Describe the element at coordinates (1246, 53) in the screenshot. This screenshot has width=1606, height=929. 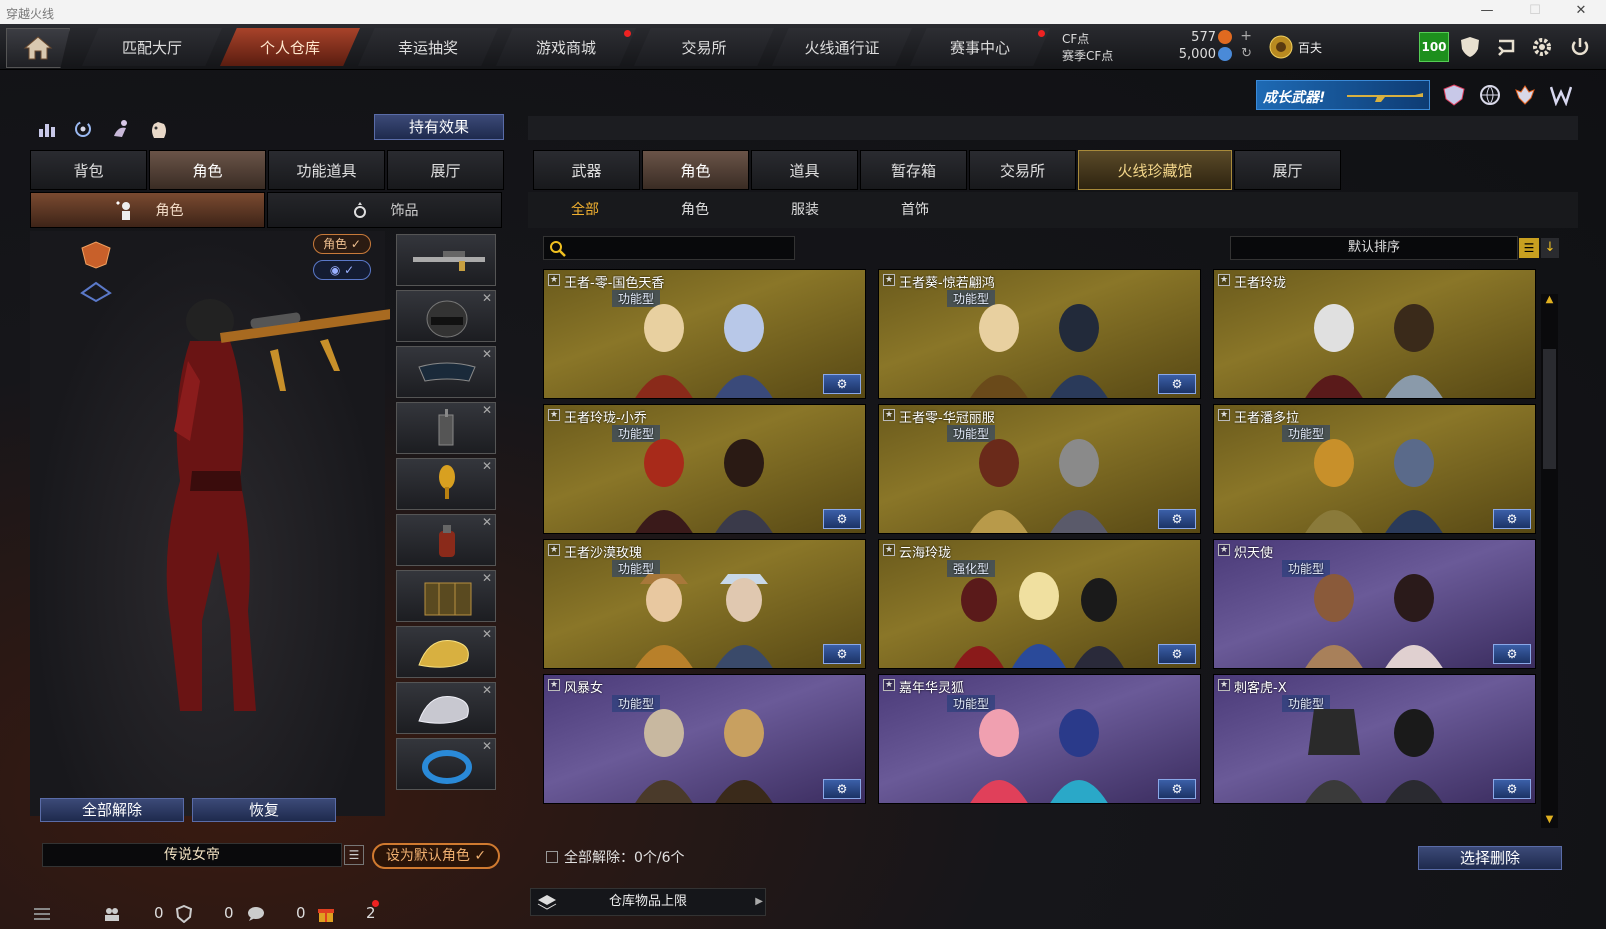
I see `refresh-icon: ↻` at that location.